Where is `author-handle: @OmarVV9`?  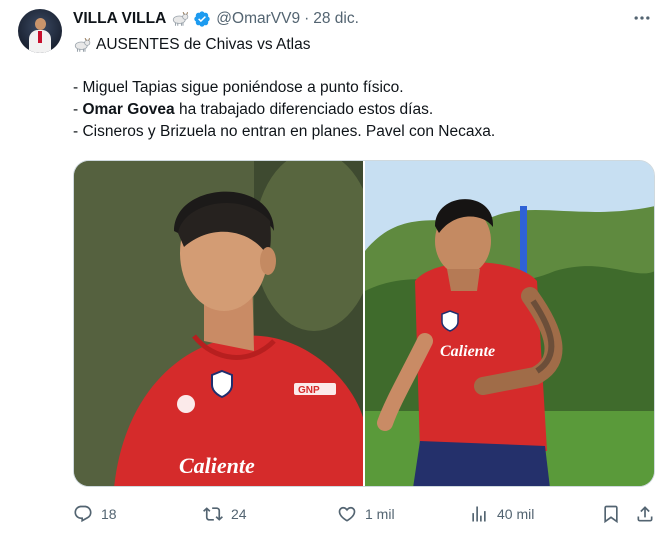
author-handle: @OmarVV9 is located at coordinates (258, 19).